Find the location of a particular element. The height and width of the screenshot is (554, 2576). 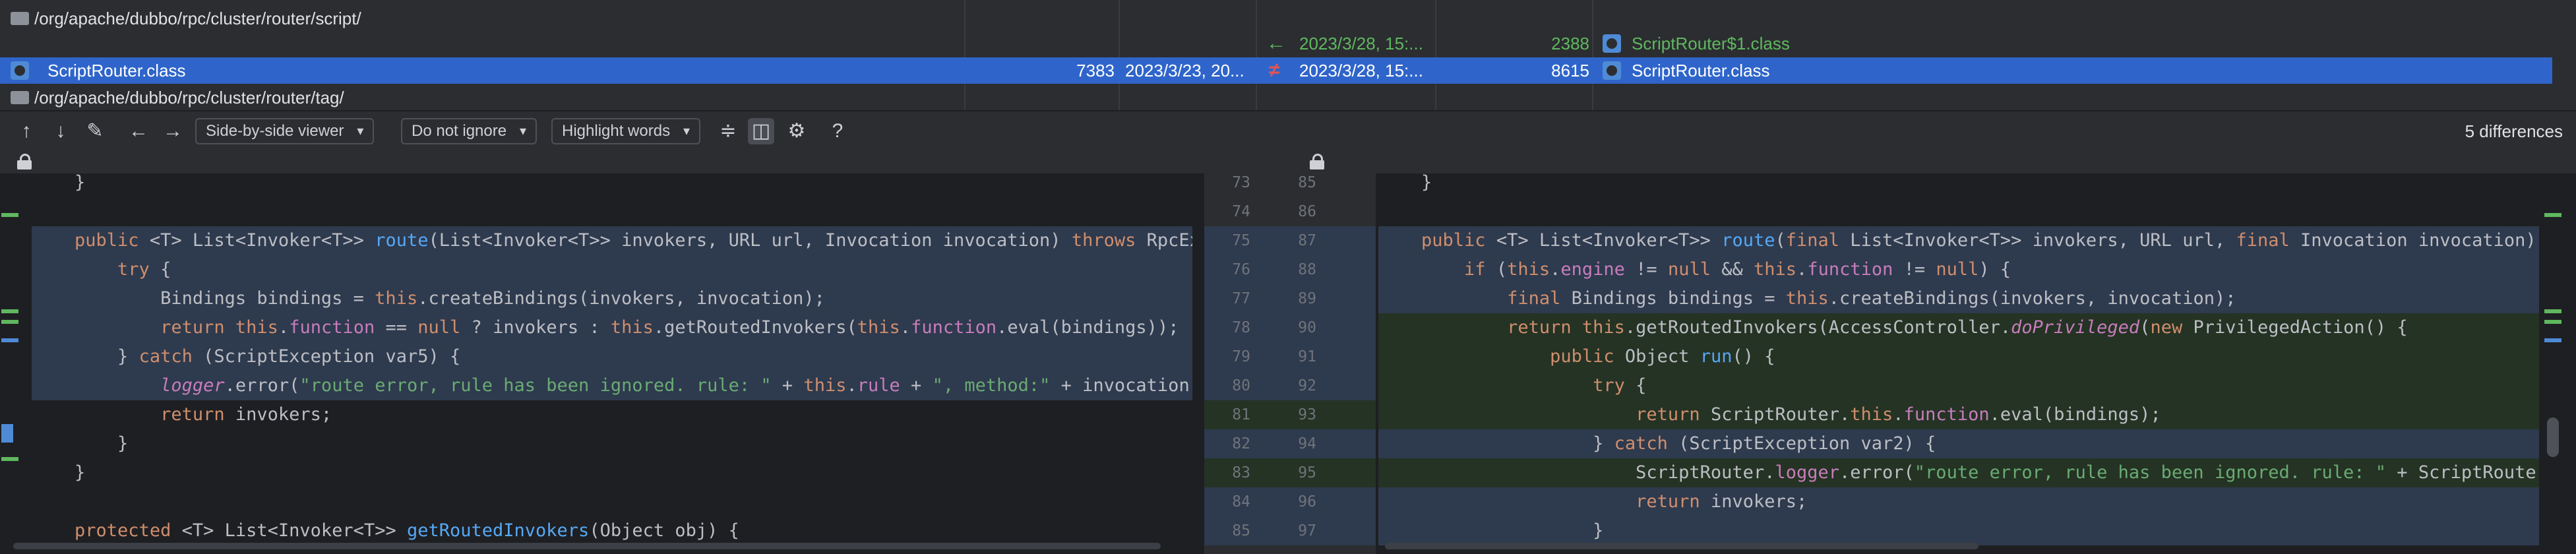

right-line-number: 97 is located at coordinates (1307, 530).